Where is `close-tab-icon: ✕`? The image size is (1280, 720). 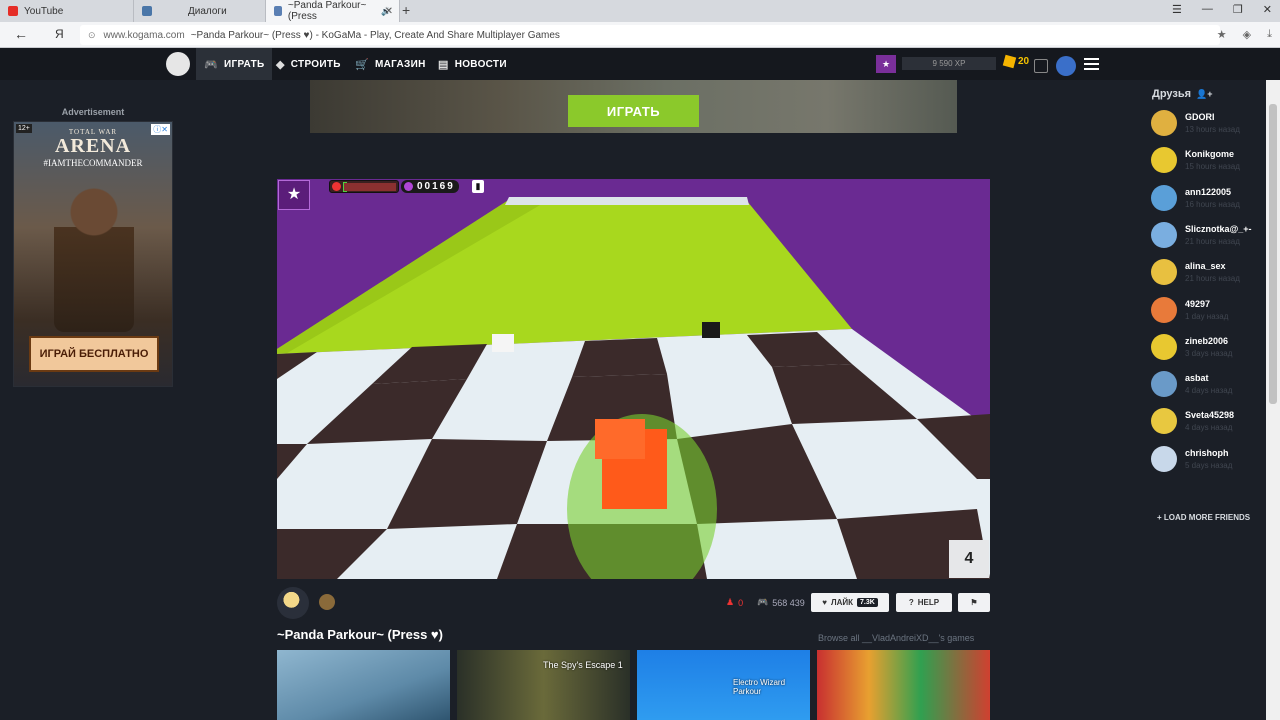 close-tab-icon: ✕ is located at coordinates (389, 11).